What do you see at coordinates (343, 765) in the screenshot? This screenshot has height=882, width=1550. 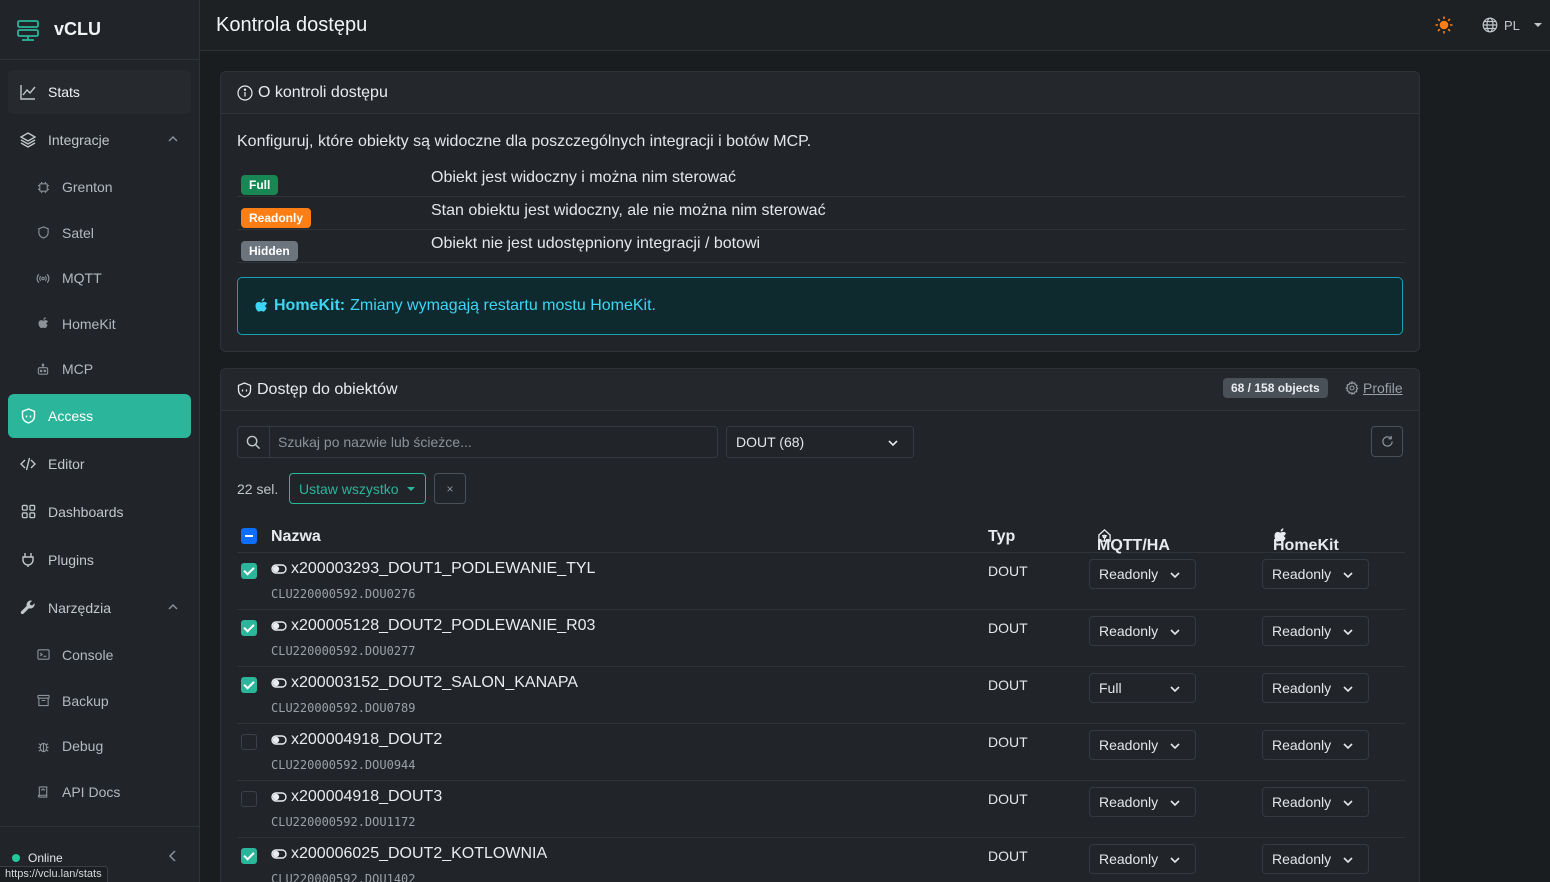 I see `object-path: CLU220000592.DOU0944` at bounding box center [343, 765].